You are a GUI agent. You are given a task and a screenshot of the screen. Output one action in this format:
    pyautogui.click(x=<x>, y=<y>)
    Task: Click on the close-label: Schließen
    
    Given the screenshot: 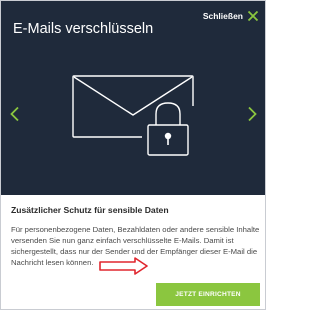 What is the action you would take?
    pyautogui.click(x=222, y=16)
    